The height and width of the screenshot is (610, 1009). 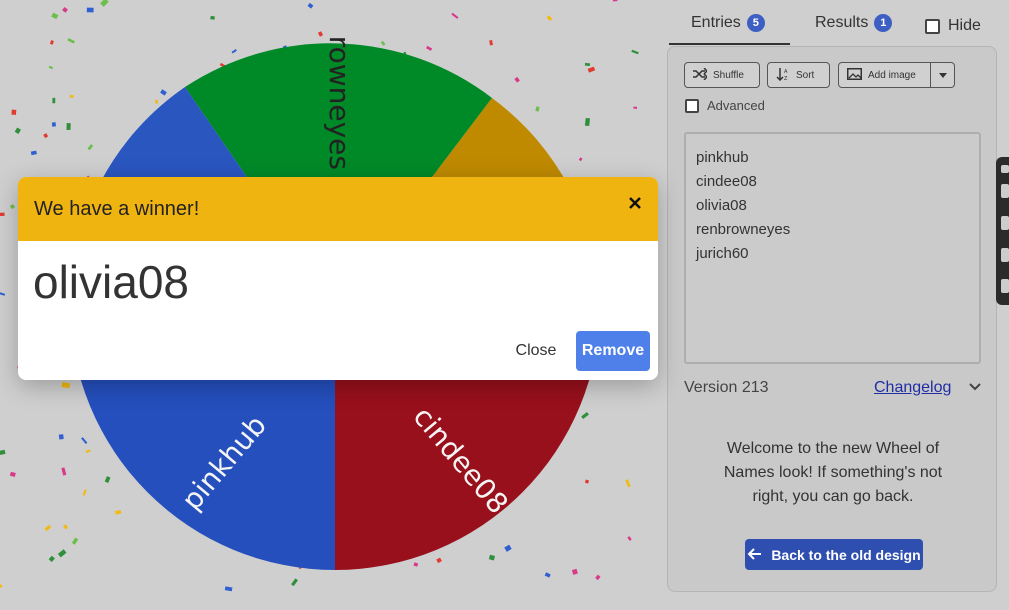 What do you see at coordinates (964, 25) in the screenshot?
I see `hide-label: Hide` at bounding box center [964, 25].